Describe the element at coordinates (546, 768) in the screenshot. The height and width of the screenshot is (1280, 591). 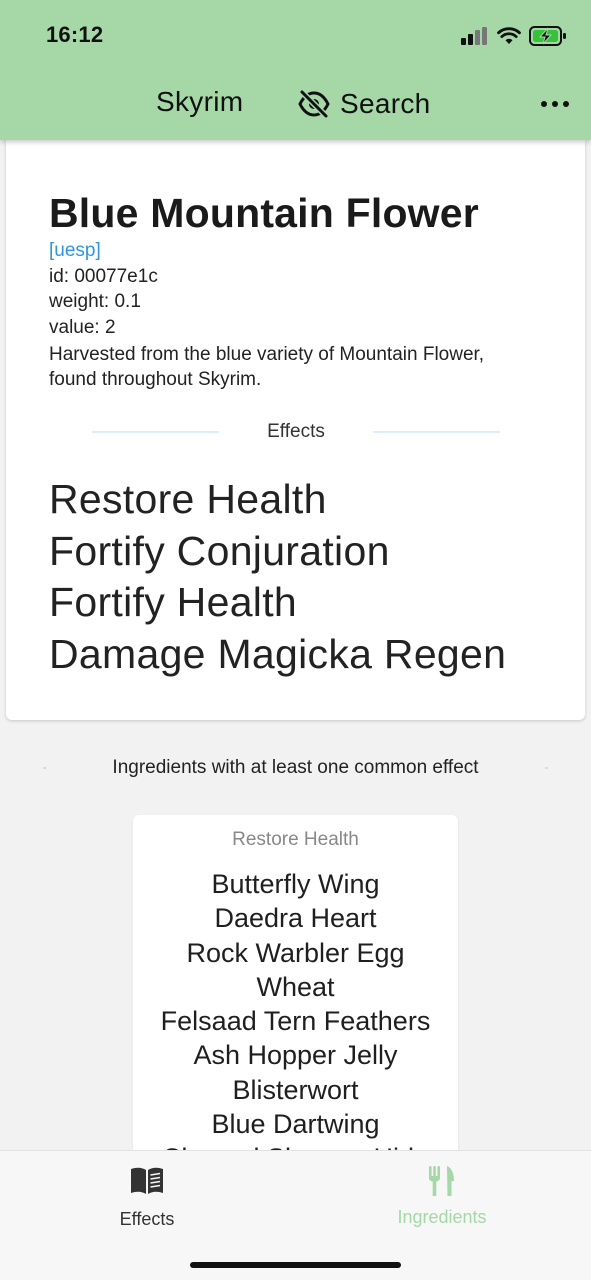
I see `divider-dot` at that location.